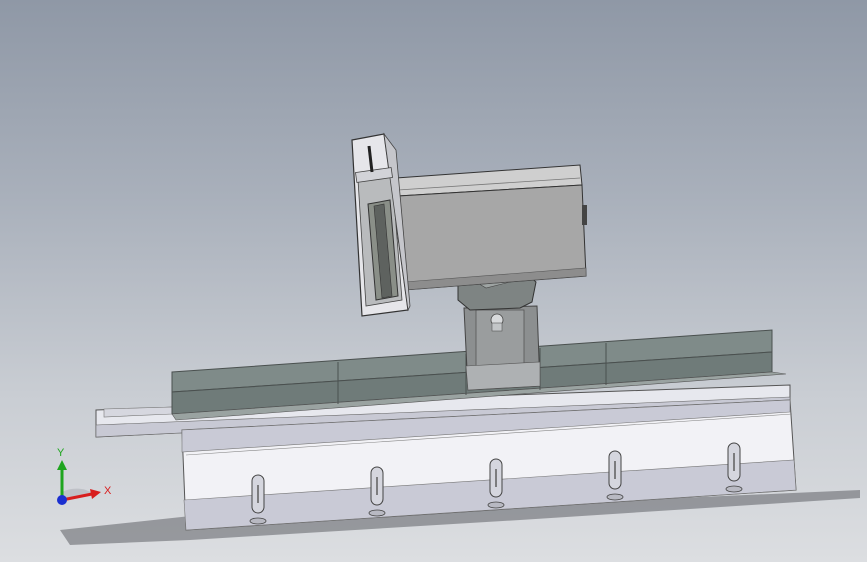 This screenshot has height=562, width=867. What do you see at coordinates (381, 224) in the screenshot?
I see `blade-assembly` at bounding box center [381, 224].